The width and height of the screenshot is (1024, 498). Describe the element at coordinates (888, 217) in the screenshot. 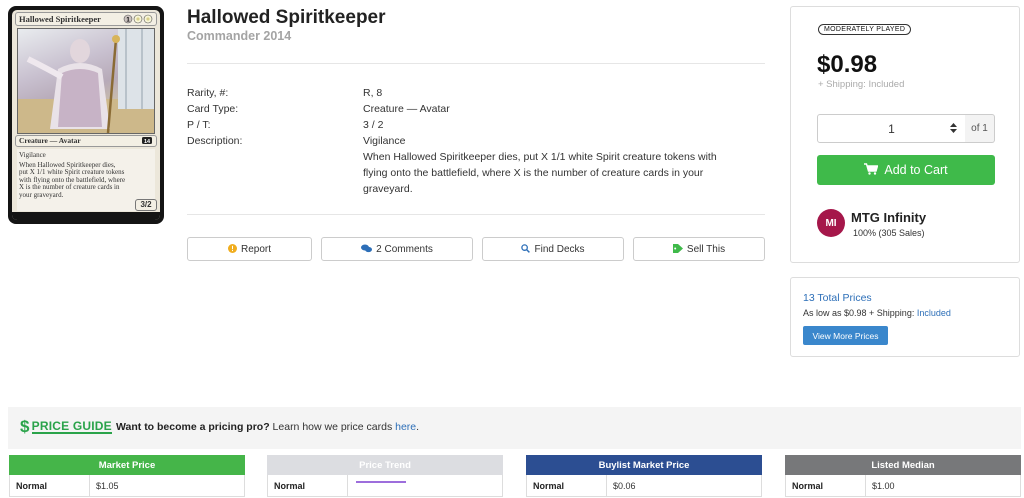

I see `seller-name-link: MTG Infinity` at that location.